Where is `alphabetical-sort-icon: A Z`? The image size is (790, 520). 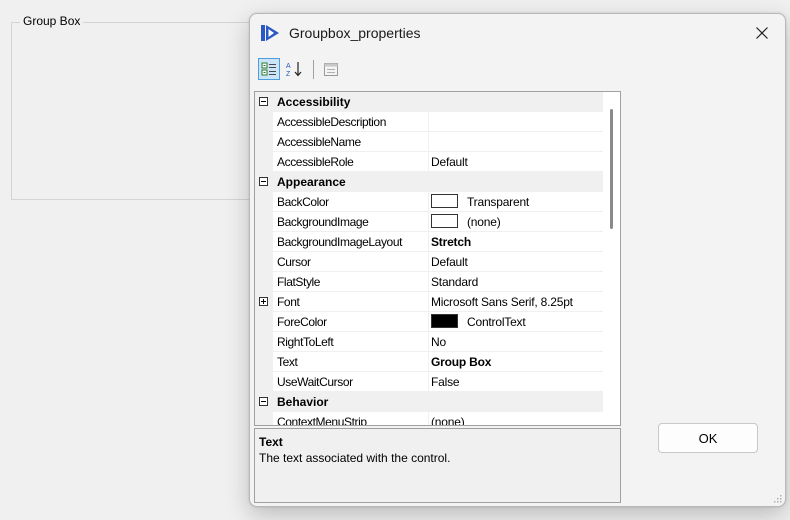 alphabetical-sort-icon: A Z is located at coordinates (294, 69).